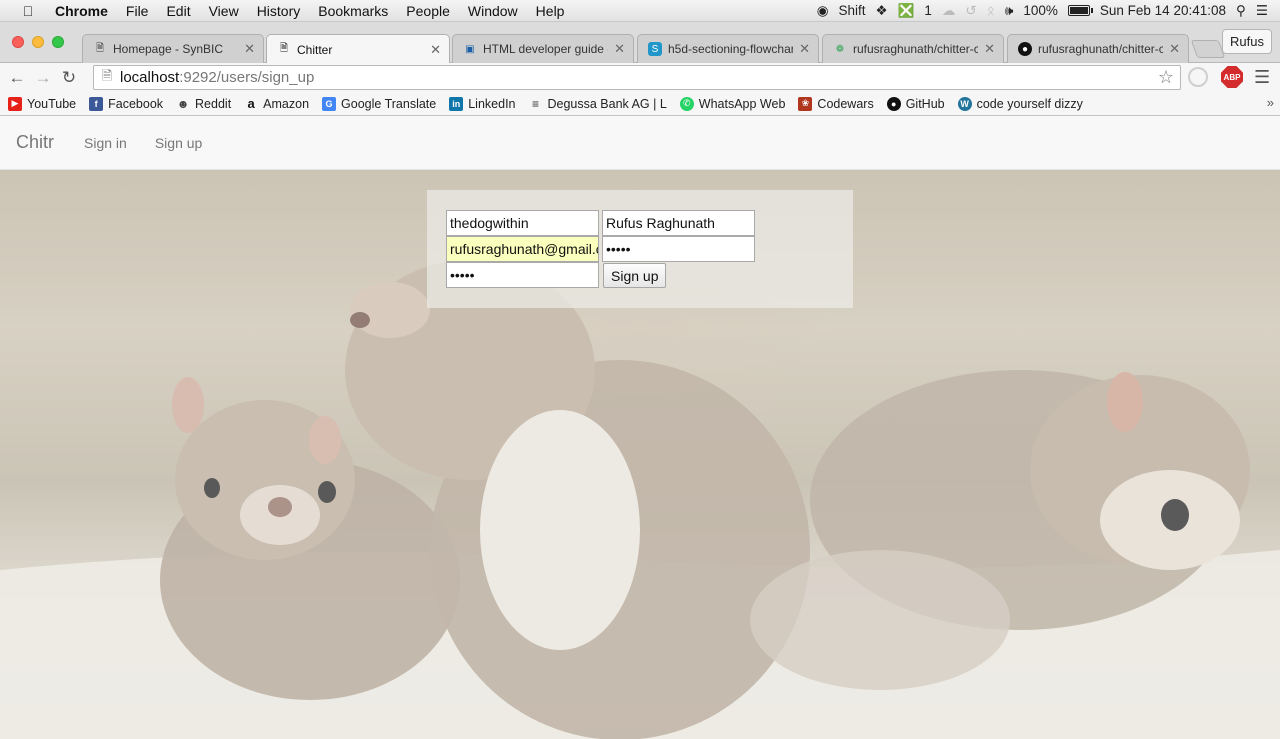 The height and width of the screenshot is (739, 1280). I want to click on time-machine-icon: ↺, so click(970, 11).